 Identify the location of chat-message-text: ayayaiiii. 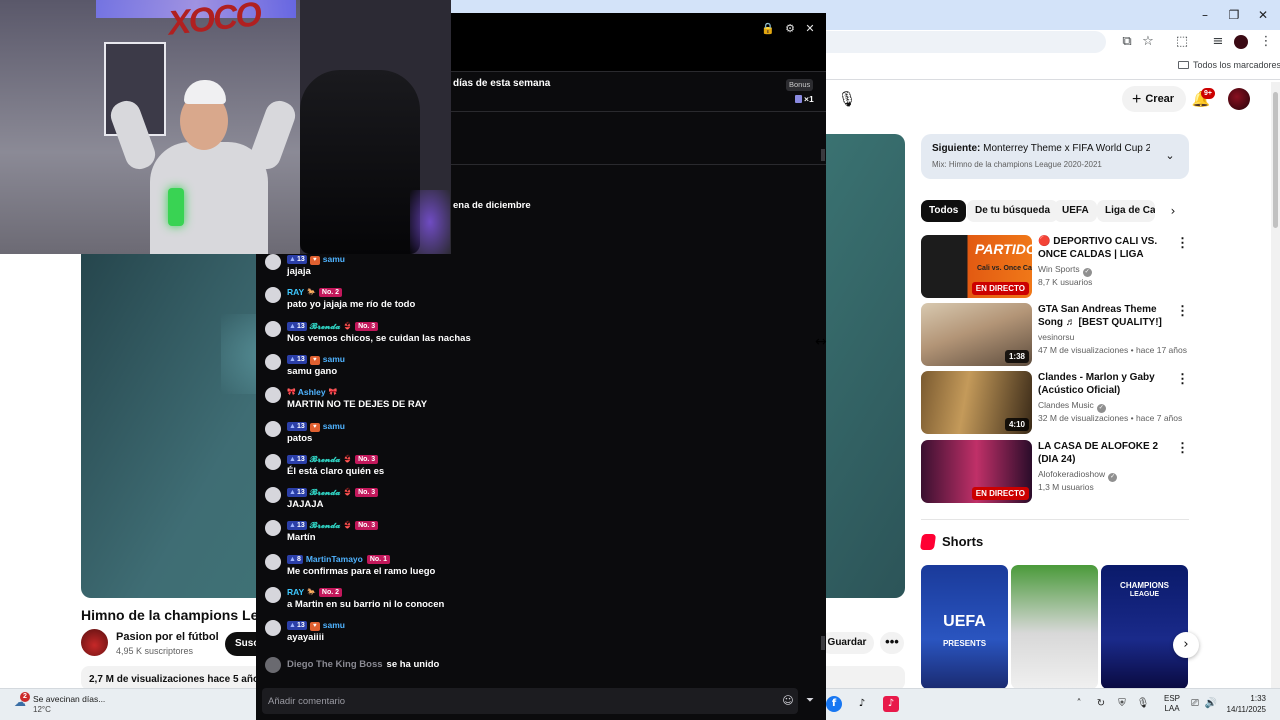
(305, 638).